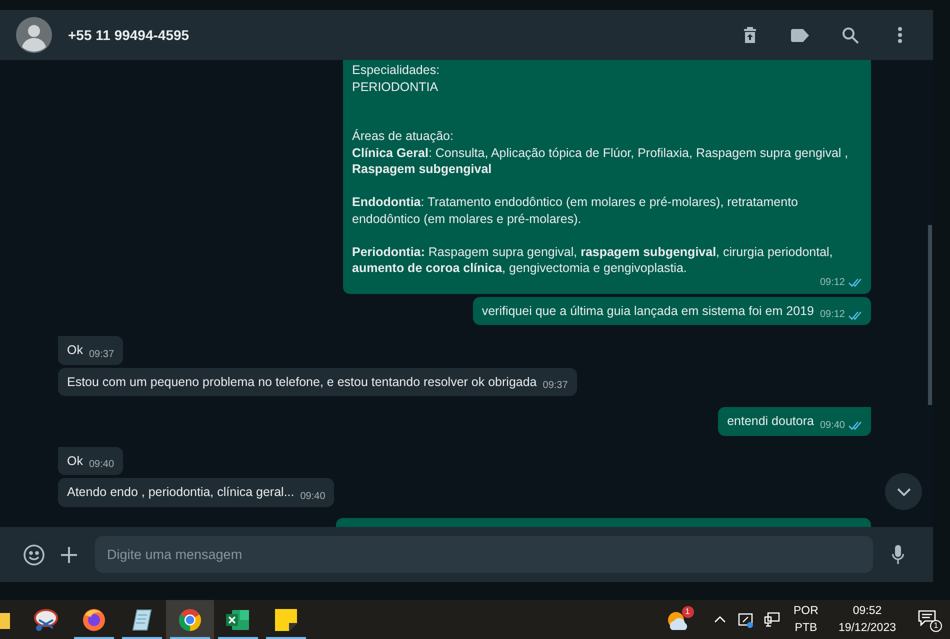 This screenshot has width=950, height=639. Describe the element at coordinates (898, 554) in the screenshot. I see `microphone-icon` at that location.